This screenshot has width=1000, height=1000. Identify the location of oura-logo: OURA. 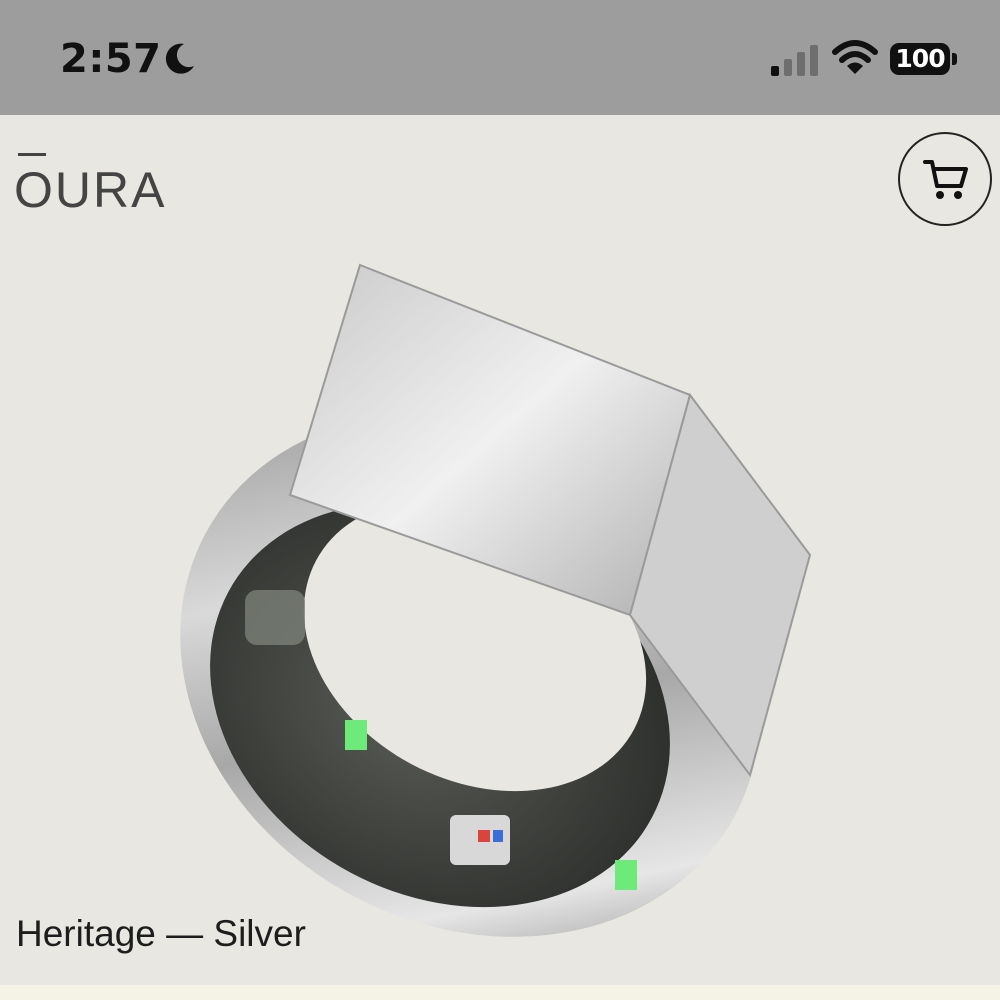
(90, 190).